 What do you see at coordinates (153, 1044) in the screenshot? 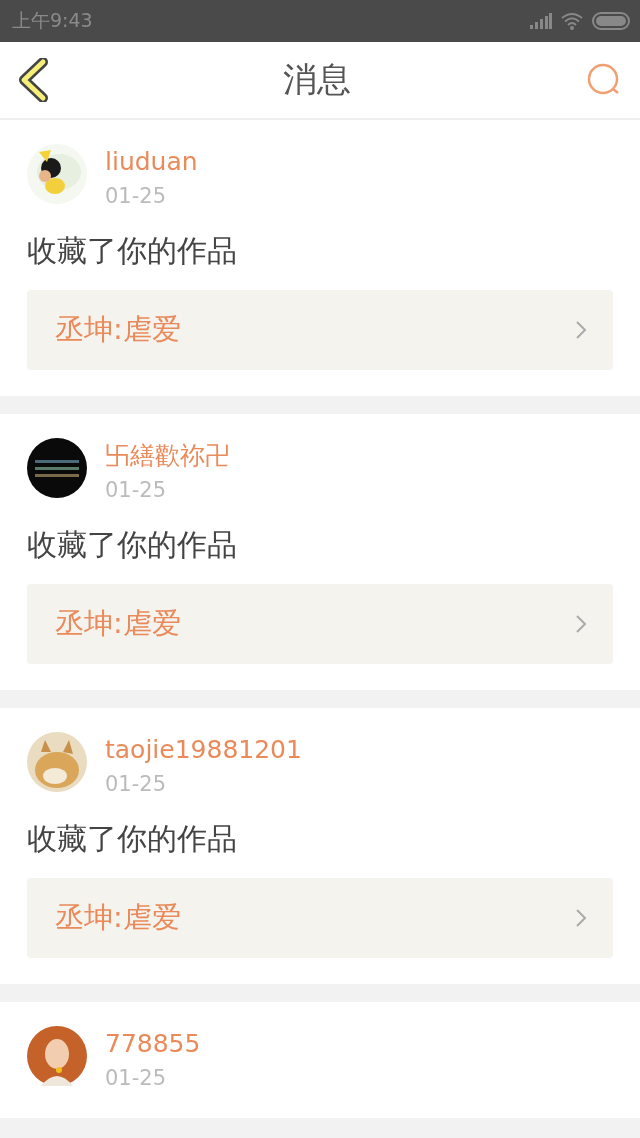
I see `user-name: 778855` at bounding box center [153, 1044].